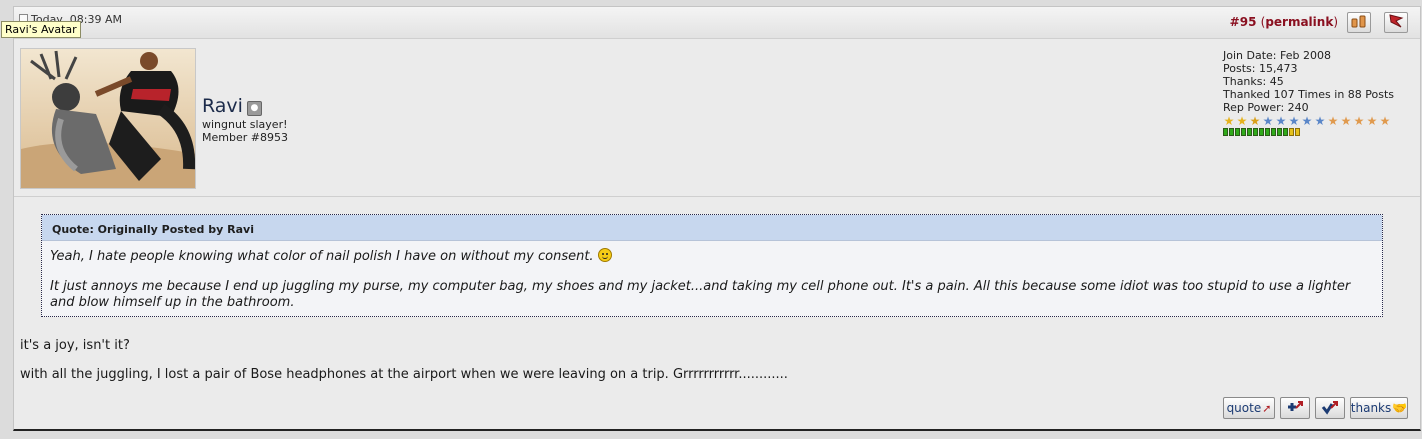 This screenshot has width=1422, height=439. Describe the element at coordinates (254, 108) in the screenshot. I see `offline-status-icon: ●` at that location.